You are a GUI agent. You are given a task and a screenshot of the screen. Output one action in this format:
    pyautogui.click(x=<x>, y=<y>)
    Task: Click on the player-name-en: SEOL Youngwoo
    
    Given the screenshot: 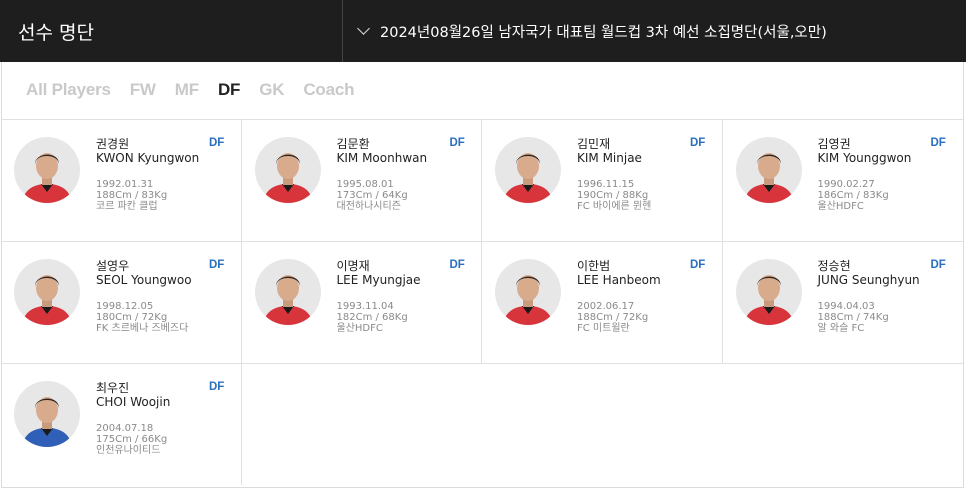 What is the action you would take?
    pyautogui.click(x=144, y=280)
    